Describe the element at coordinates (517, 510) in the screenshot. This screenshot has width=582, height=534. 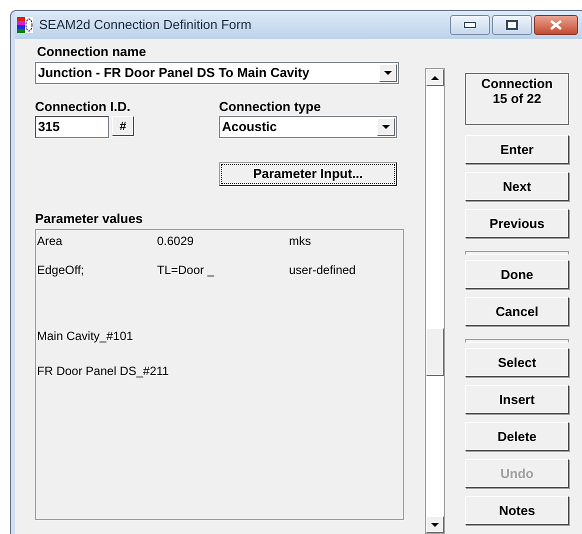
I see `action-button: Notes` at that location.